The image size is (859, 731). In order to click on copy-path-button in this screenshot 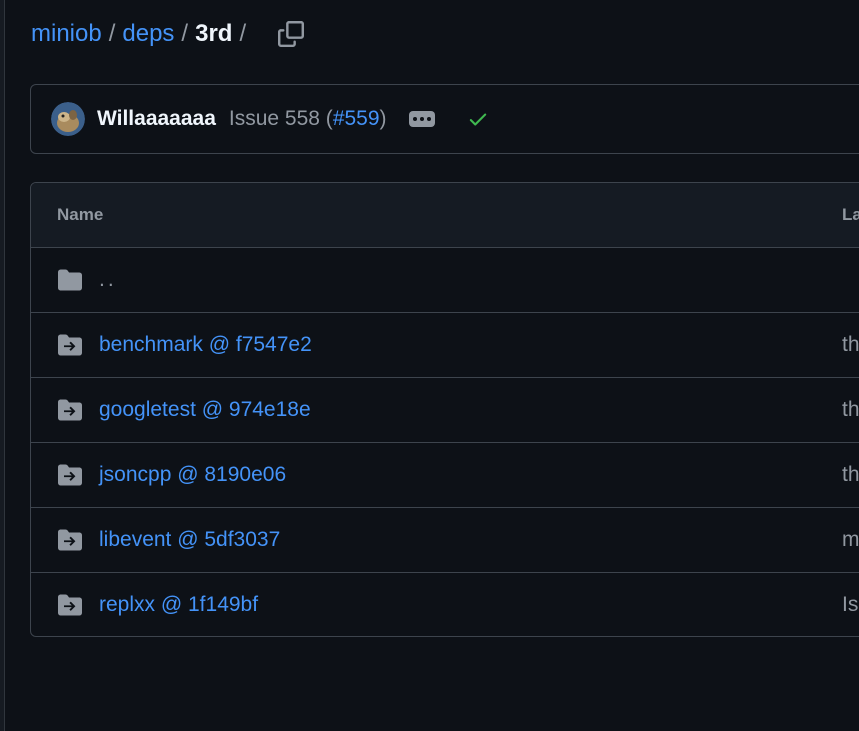, I will do `click(291, 34)`.